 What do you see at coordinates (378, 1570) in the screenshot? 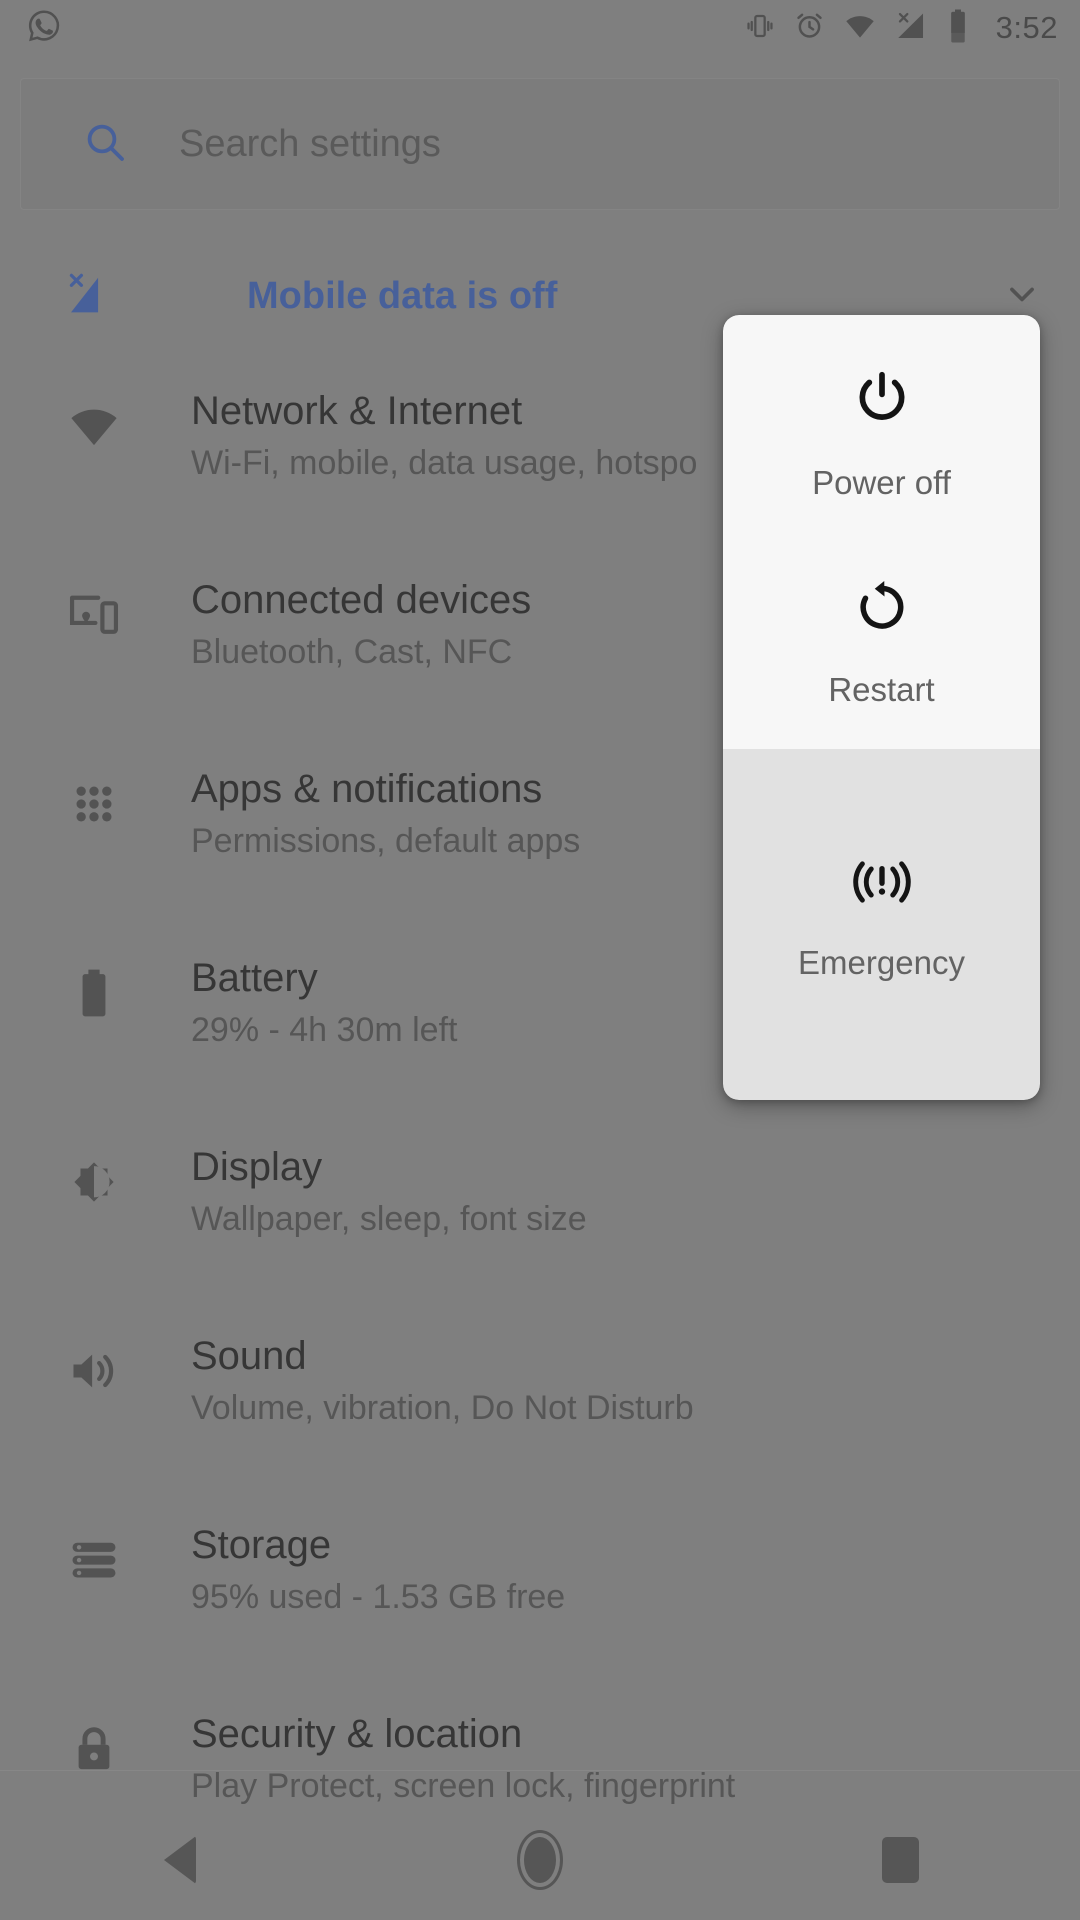
I see `settings-row-text: Storage 95% used - 1.53 GB free` at bounding box center [378, 1570].